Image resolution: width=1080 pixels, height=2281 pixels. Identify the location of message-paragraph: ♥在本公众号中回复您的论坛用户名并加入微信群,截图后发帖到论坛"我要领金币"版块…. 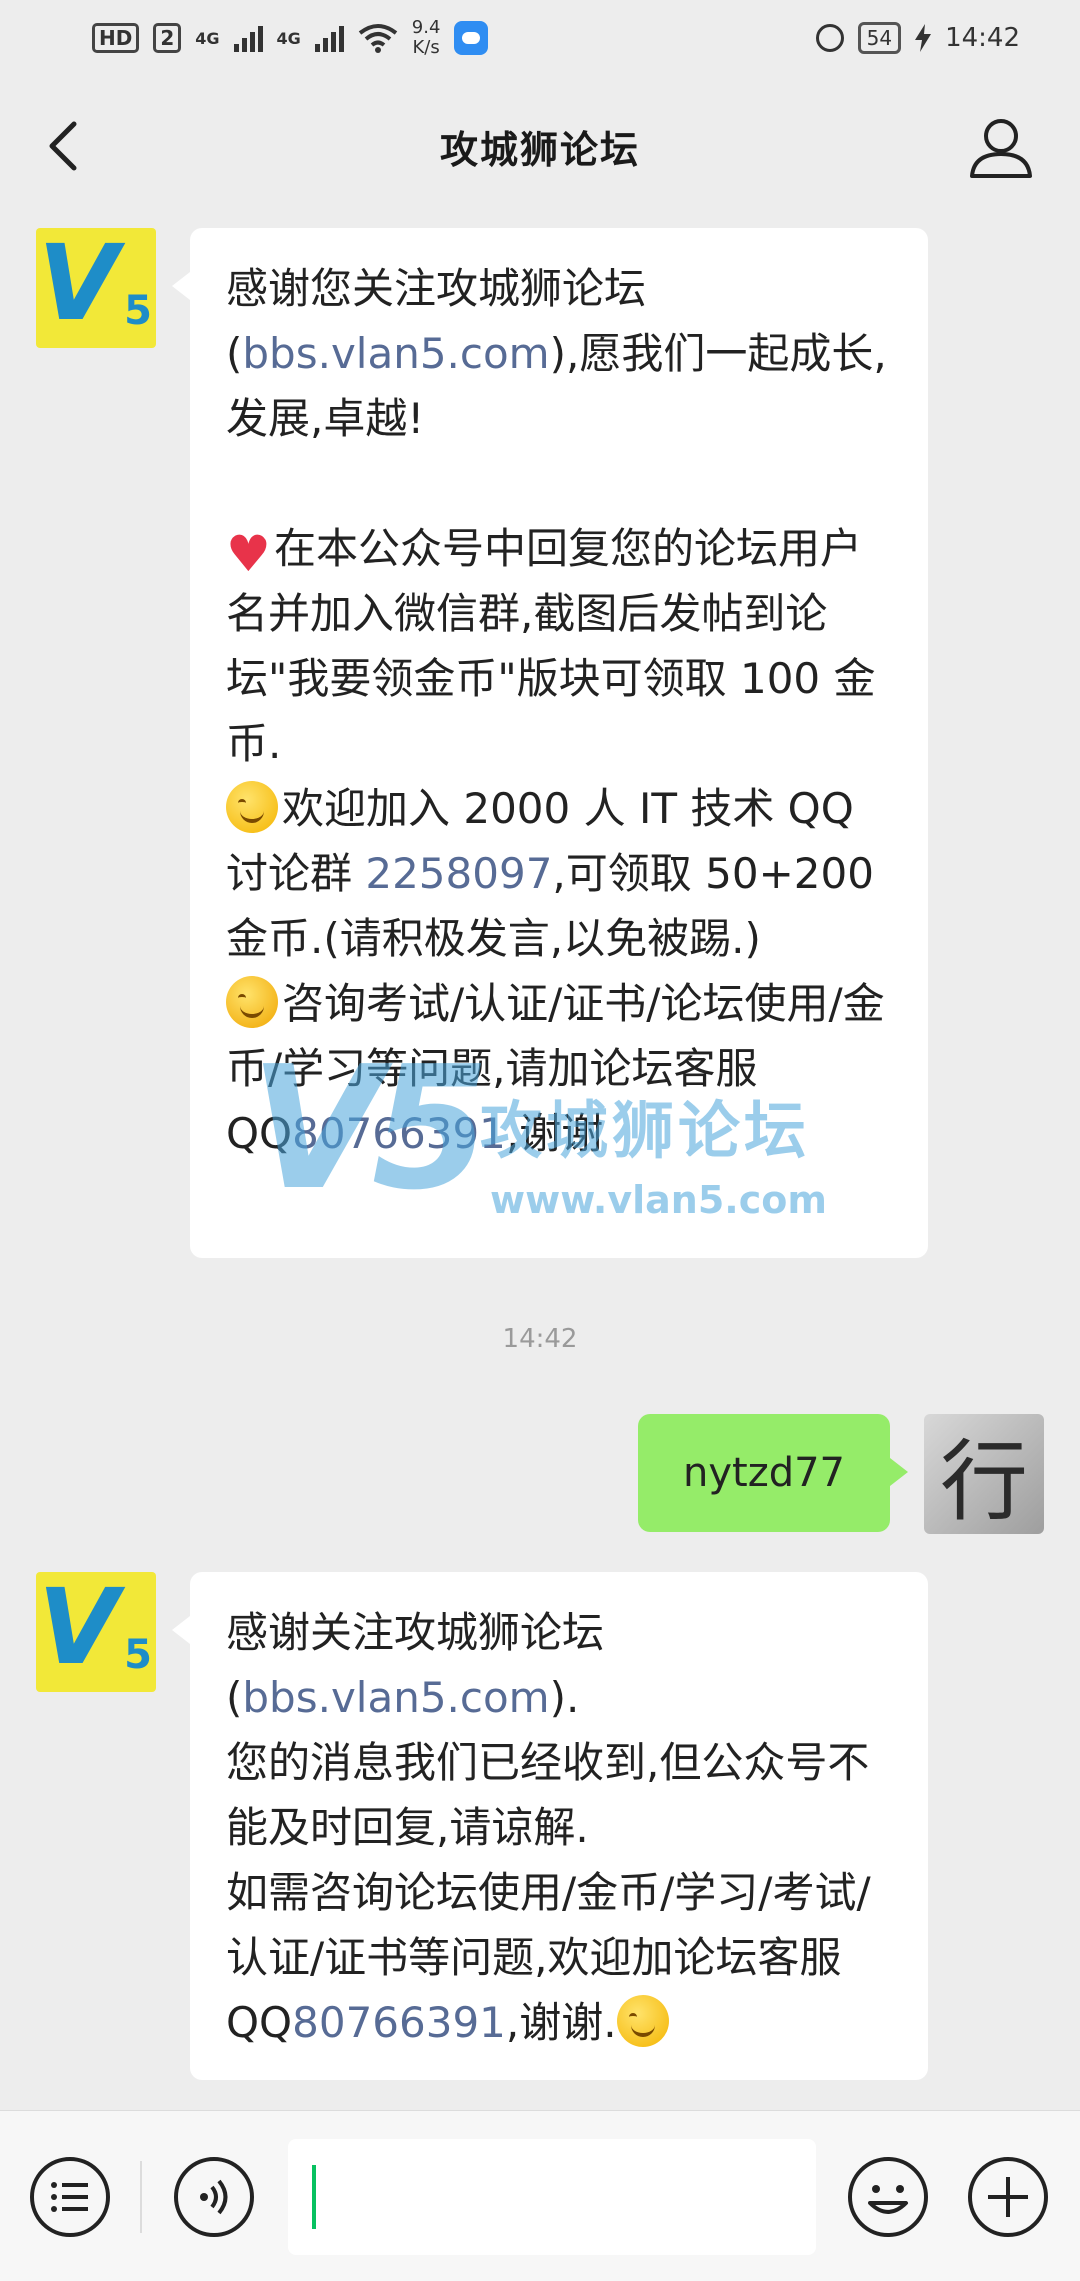
(559, 646).